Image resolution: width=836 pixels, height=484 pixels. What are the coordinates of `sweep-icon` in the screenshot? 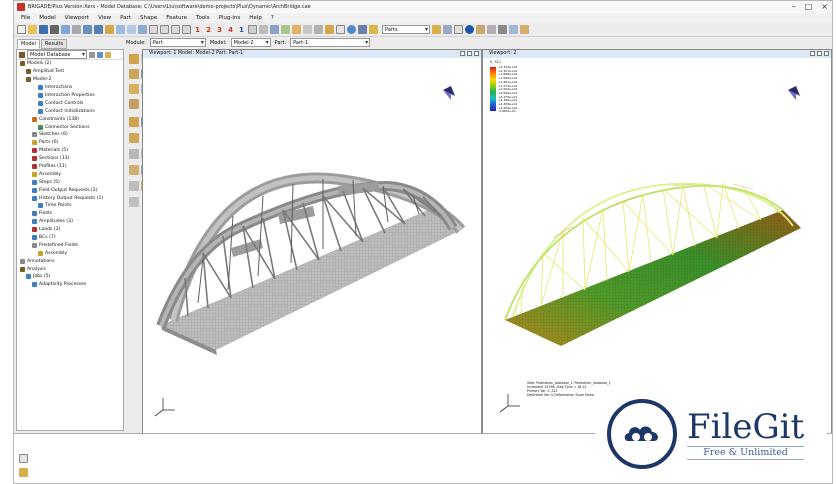 It's located at (134, 89).